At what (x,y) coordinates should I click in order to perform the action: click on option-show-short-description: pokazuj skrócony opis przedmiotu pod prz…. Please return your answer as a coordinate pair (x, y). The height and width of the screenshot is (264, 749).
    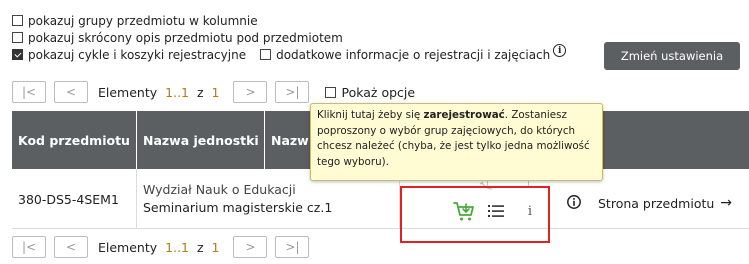
    Looking at the image, I should click on (289, 37).